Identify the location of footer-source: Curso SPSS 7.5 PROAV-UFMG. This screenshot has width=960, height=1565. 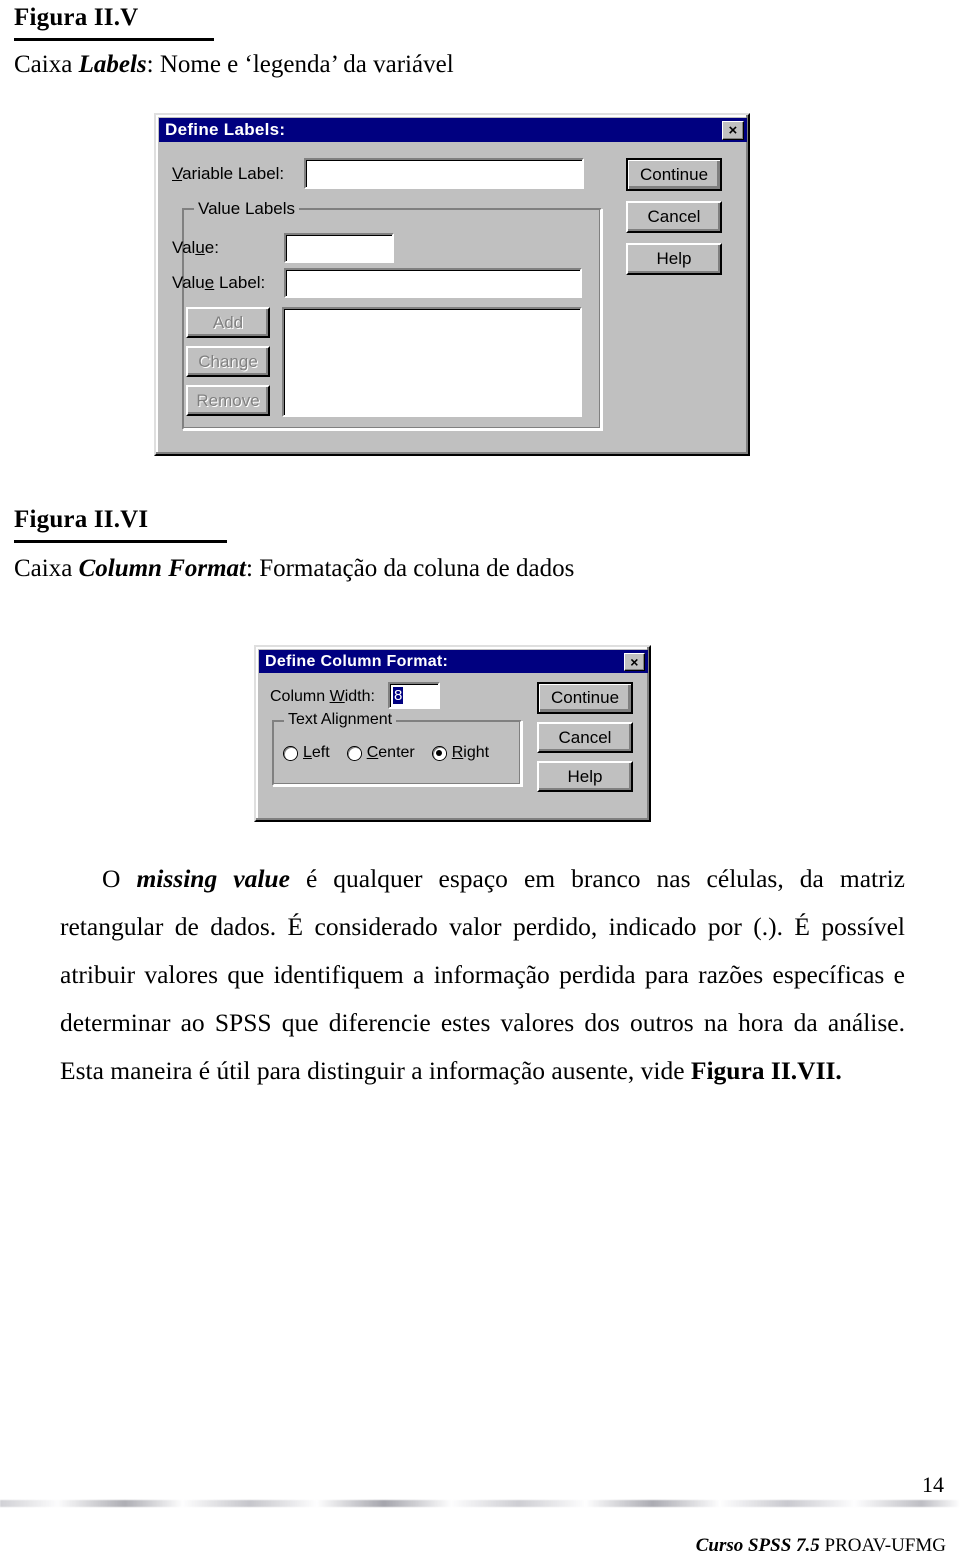
(821, 1546).